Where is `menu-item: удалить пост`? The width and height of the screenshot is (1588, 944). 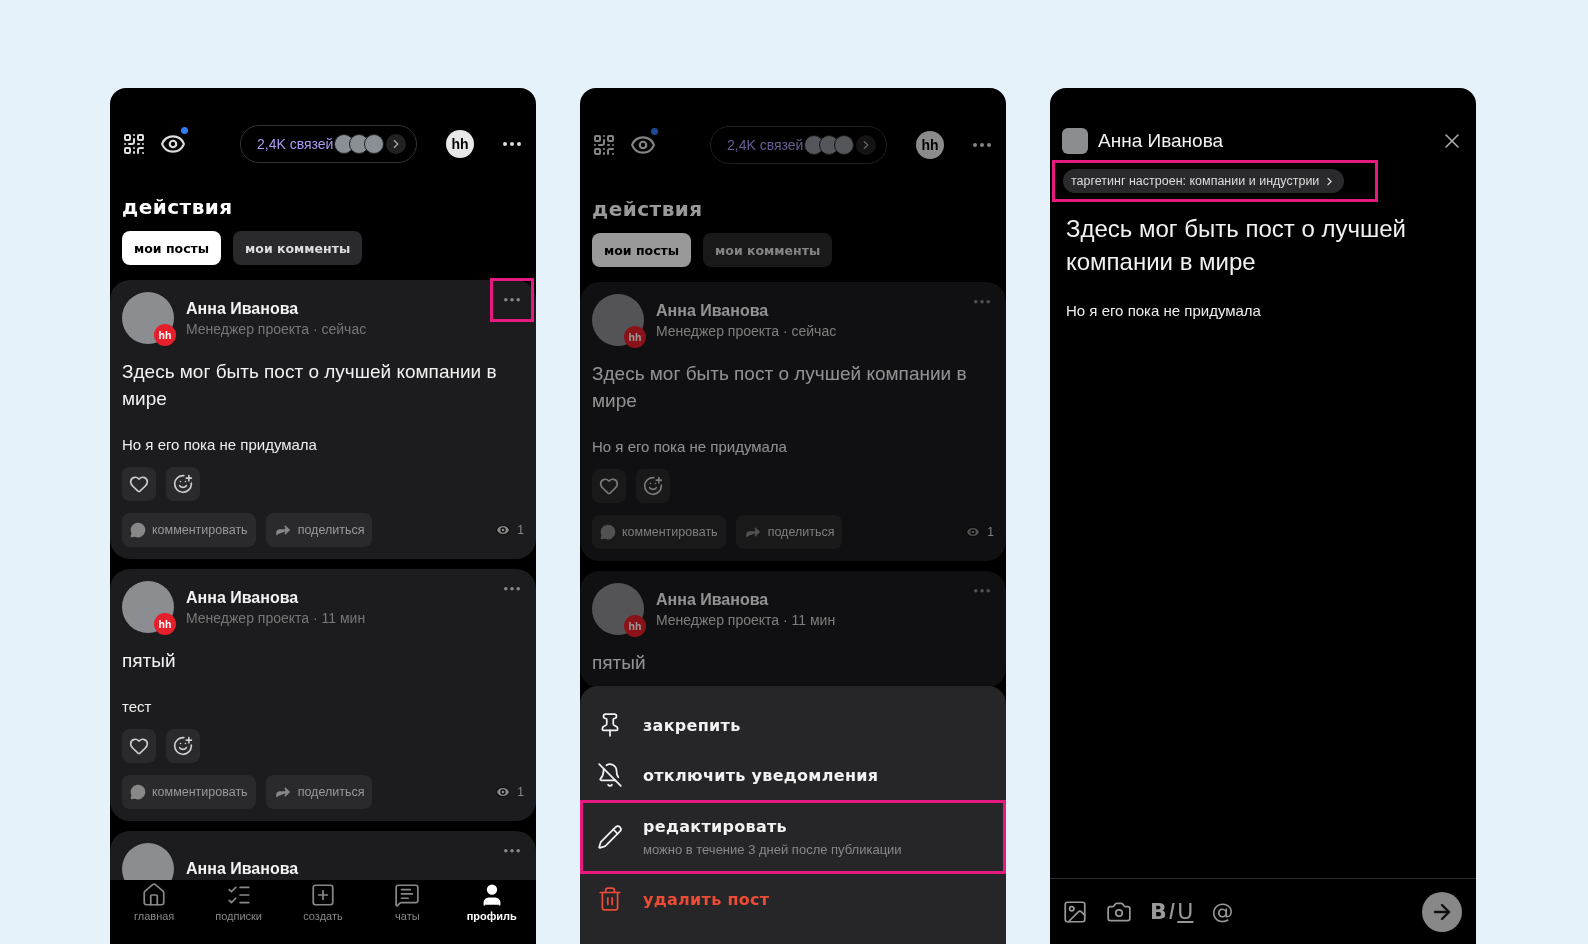 menu-item: удалить пост is located at coordinates (793, 899).